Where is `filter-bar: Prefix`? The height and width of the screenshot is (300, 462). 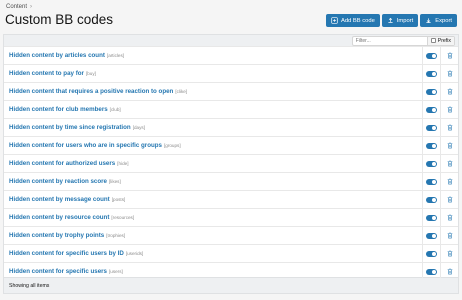
filter-bar: Prefix is located at coordinates (231, 40).